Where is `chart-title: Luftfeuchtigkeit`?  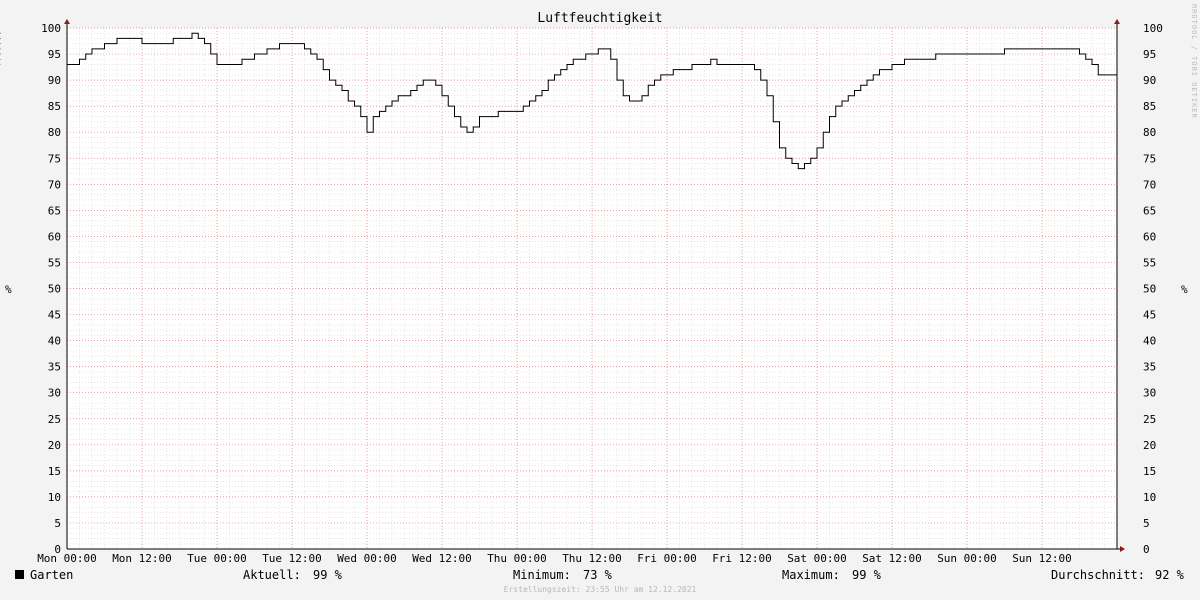
chart-title: Luftfeuchtigkeit is located at coordinates (600, 18).